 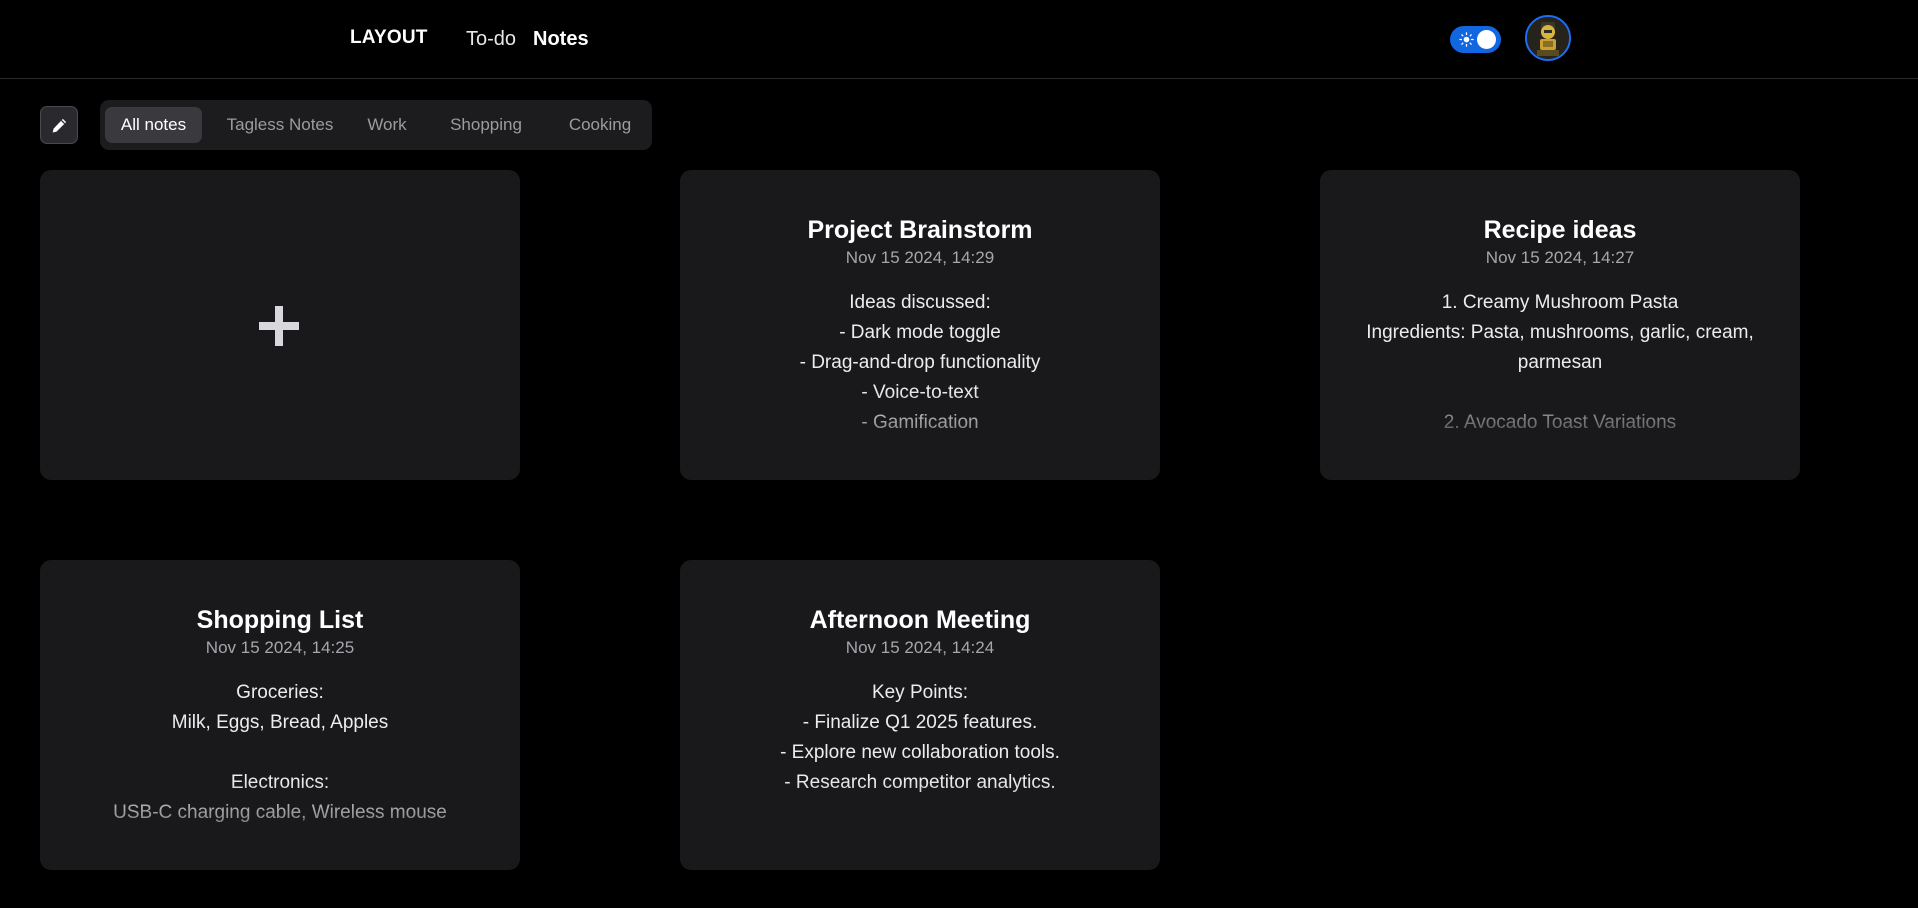 I want to click on add-note-card, so click(x=280, y=325).